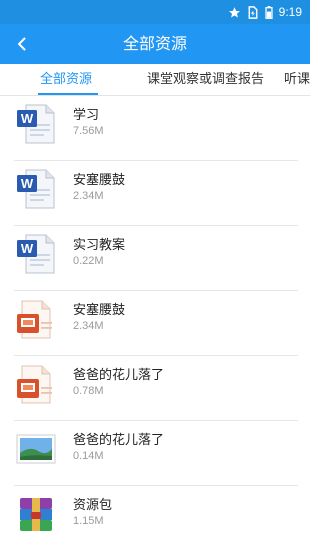  Describe the element at coordinates (269, 12) in the screenshot. I see `battery-icon` at that location.